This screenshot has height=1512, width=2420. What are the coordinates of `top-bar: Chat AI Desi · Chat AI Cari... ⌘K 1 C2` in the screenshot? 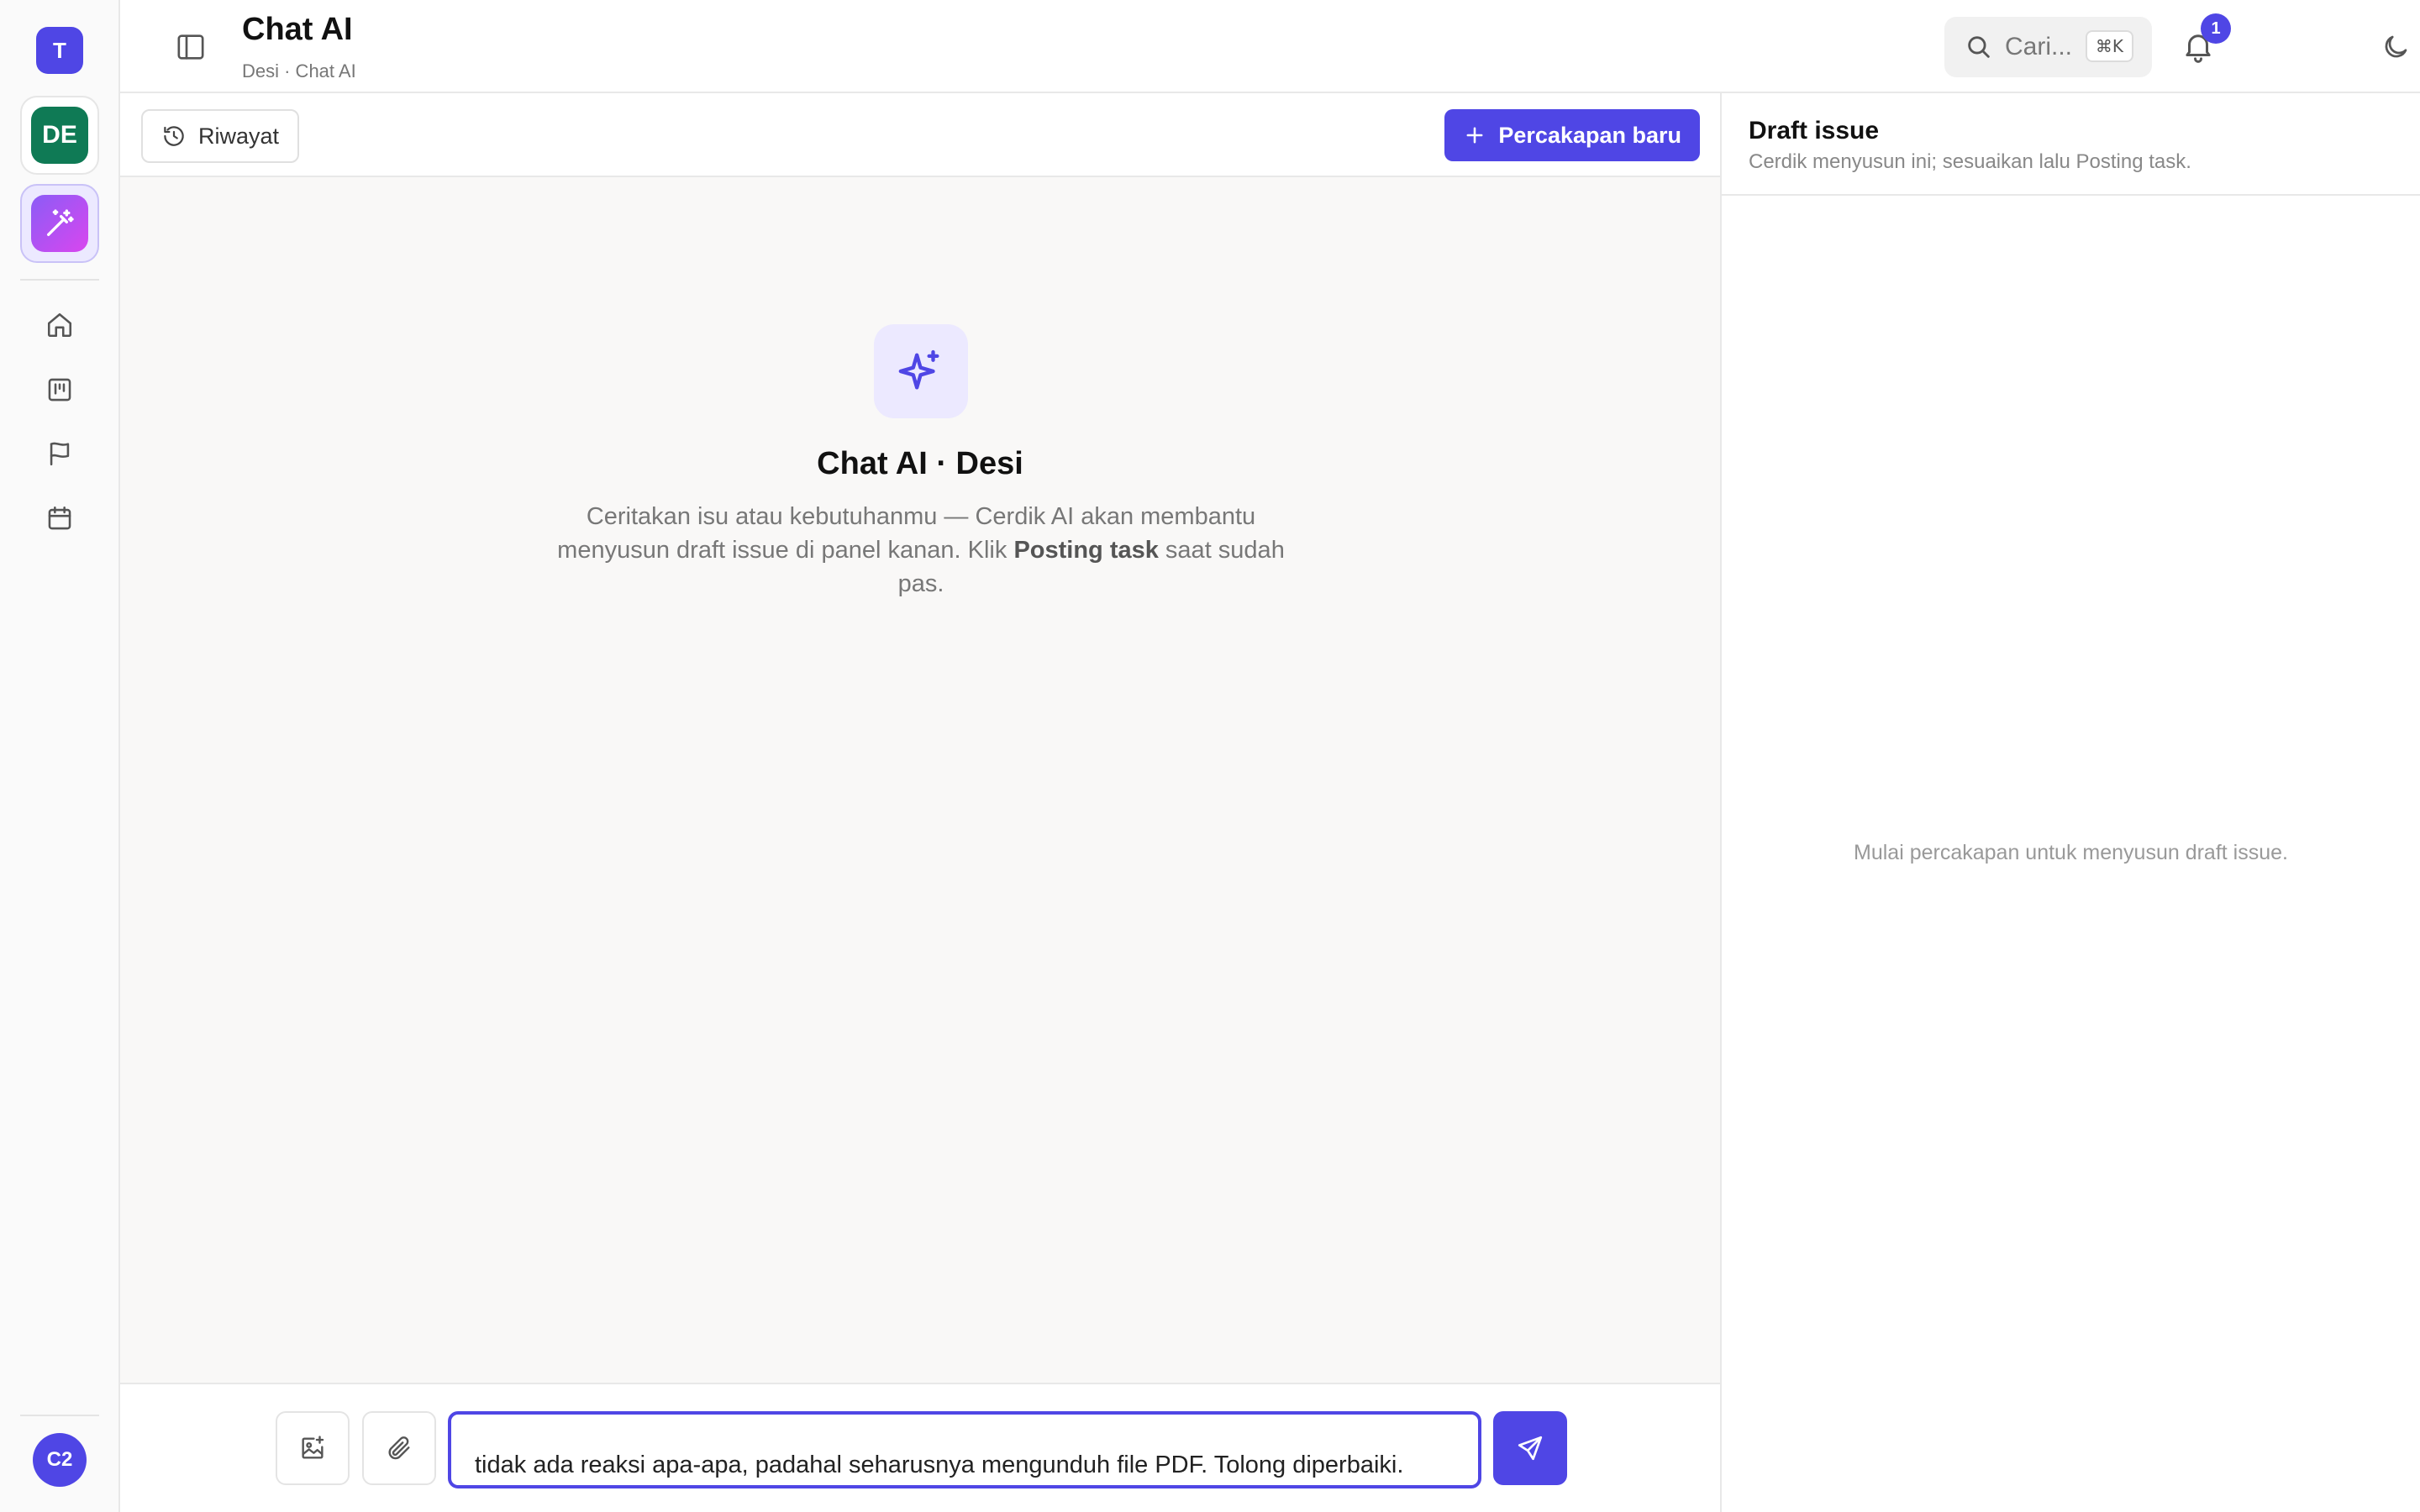 It's located at (1270, 46).